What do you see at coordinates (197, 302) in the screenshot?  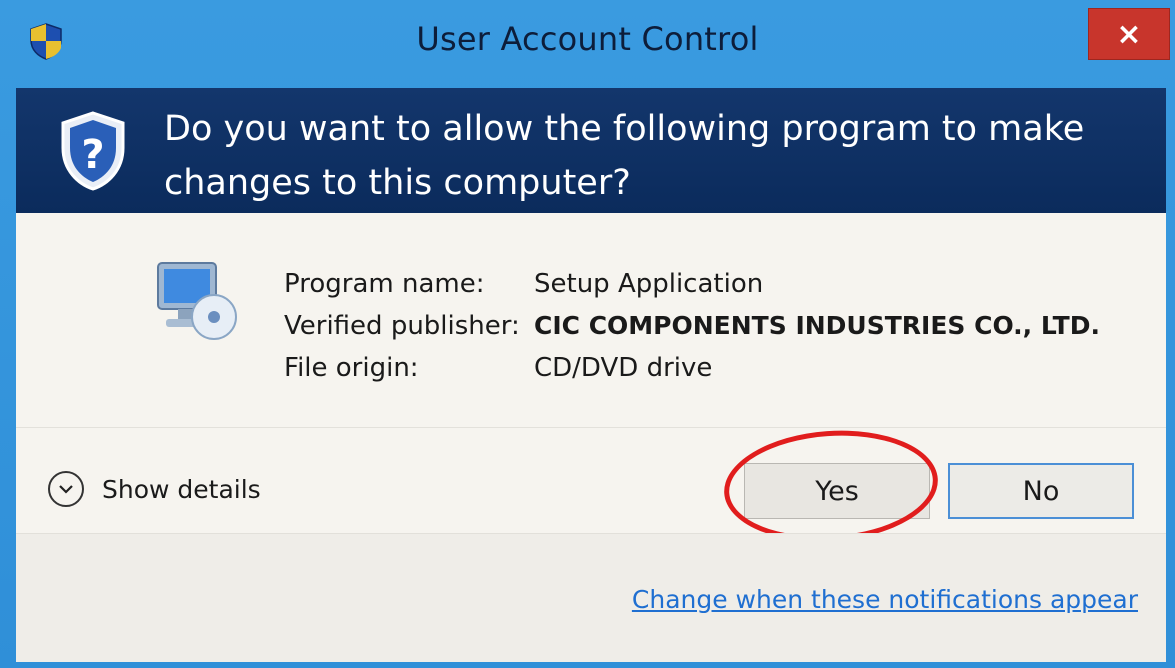 I see `monitor-cd-icon` at bounding box center [197, 302].